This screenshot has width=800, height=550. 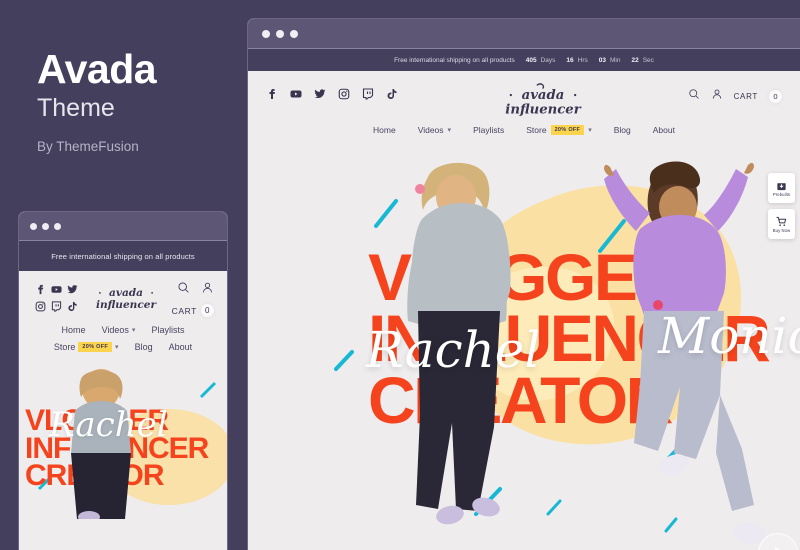 I want to click on mobile-site-header: avada influencer CART 0, so click(x=123, y=296).